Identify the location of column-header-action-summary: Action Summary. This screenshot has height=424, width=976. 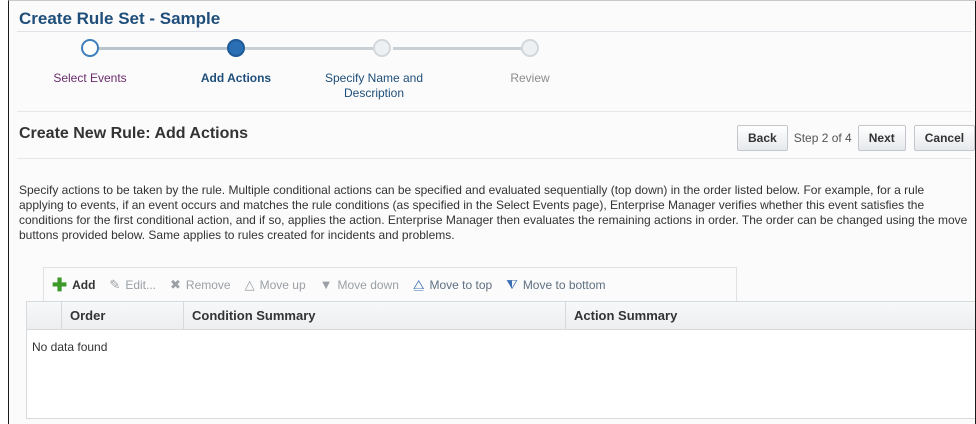
(770, 316).